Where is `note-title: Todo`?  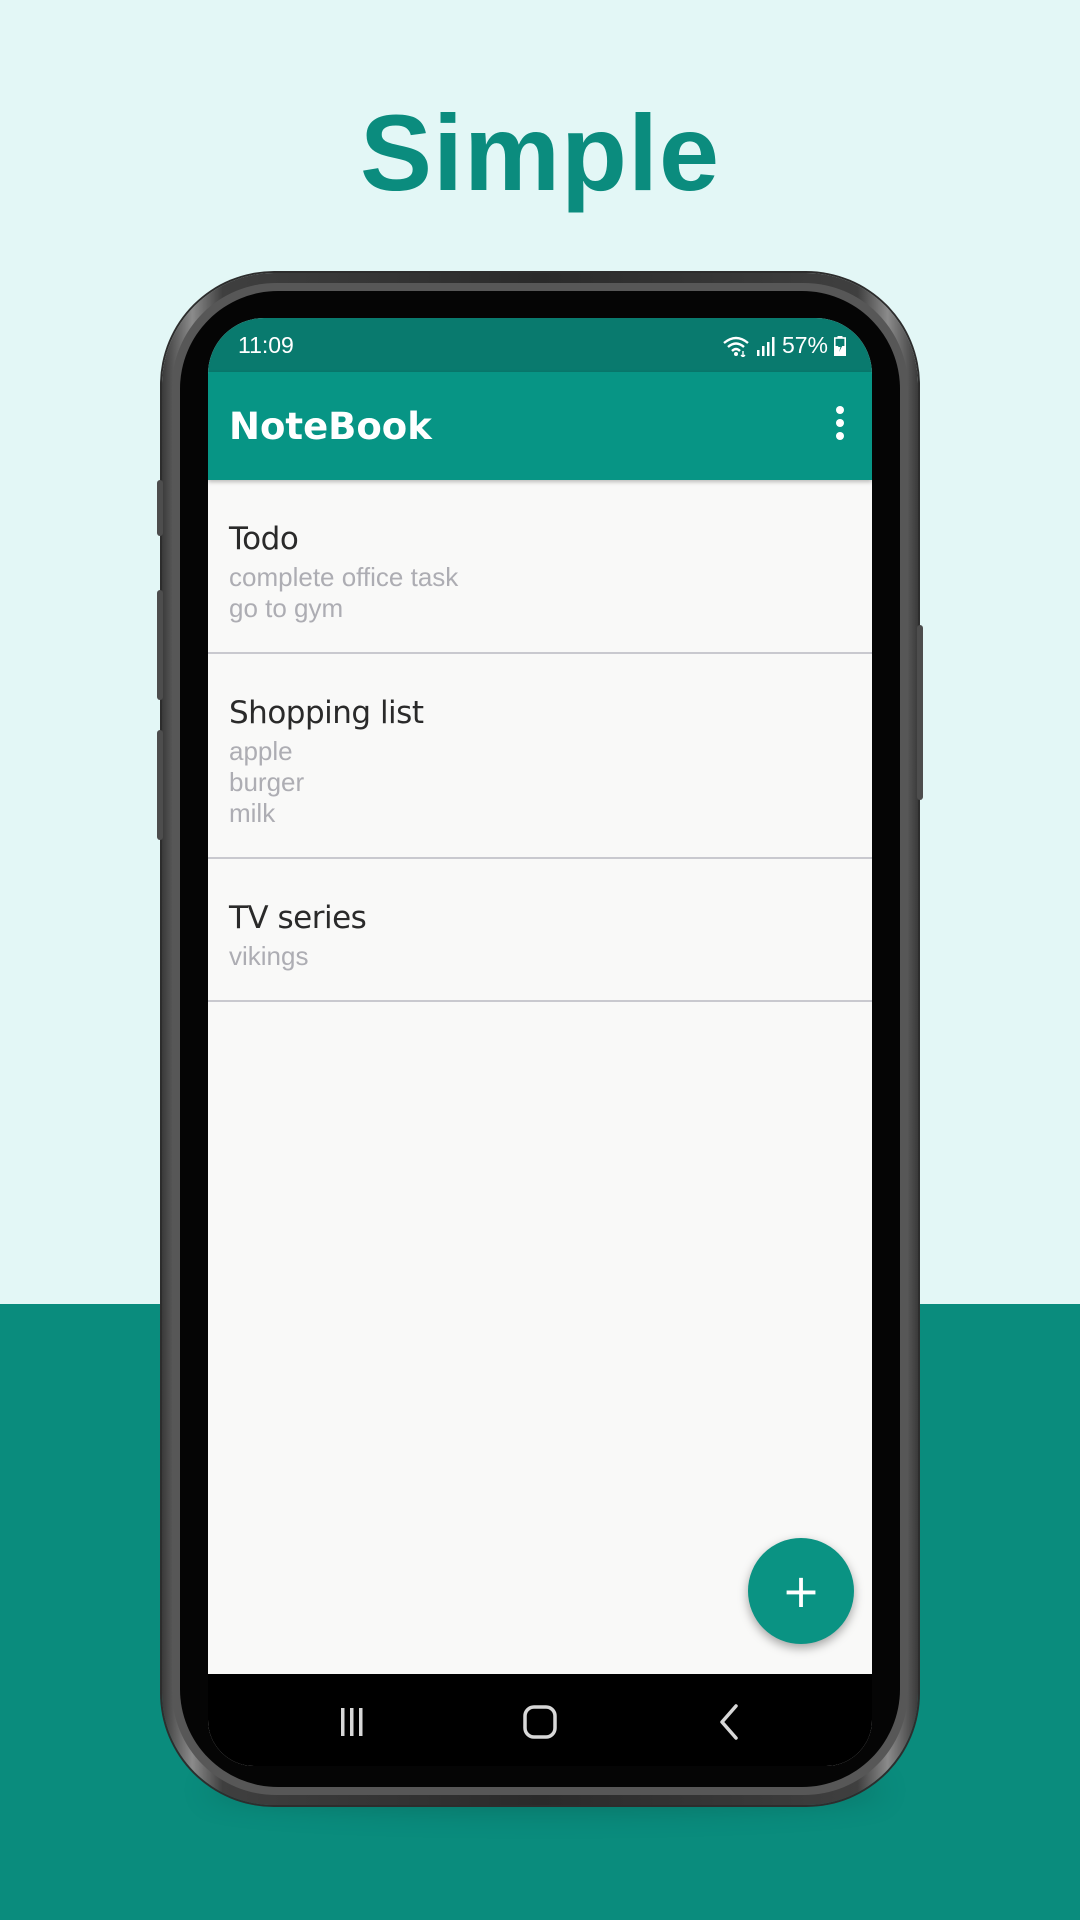 note-title: Todo is located at coordinates (264, 539).